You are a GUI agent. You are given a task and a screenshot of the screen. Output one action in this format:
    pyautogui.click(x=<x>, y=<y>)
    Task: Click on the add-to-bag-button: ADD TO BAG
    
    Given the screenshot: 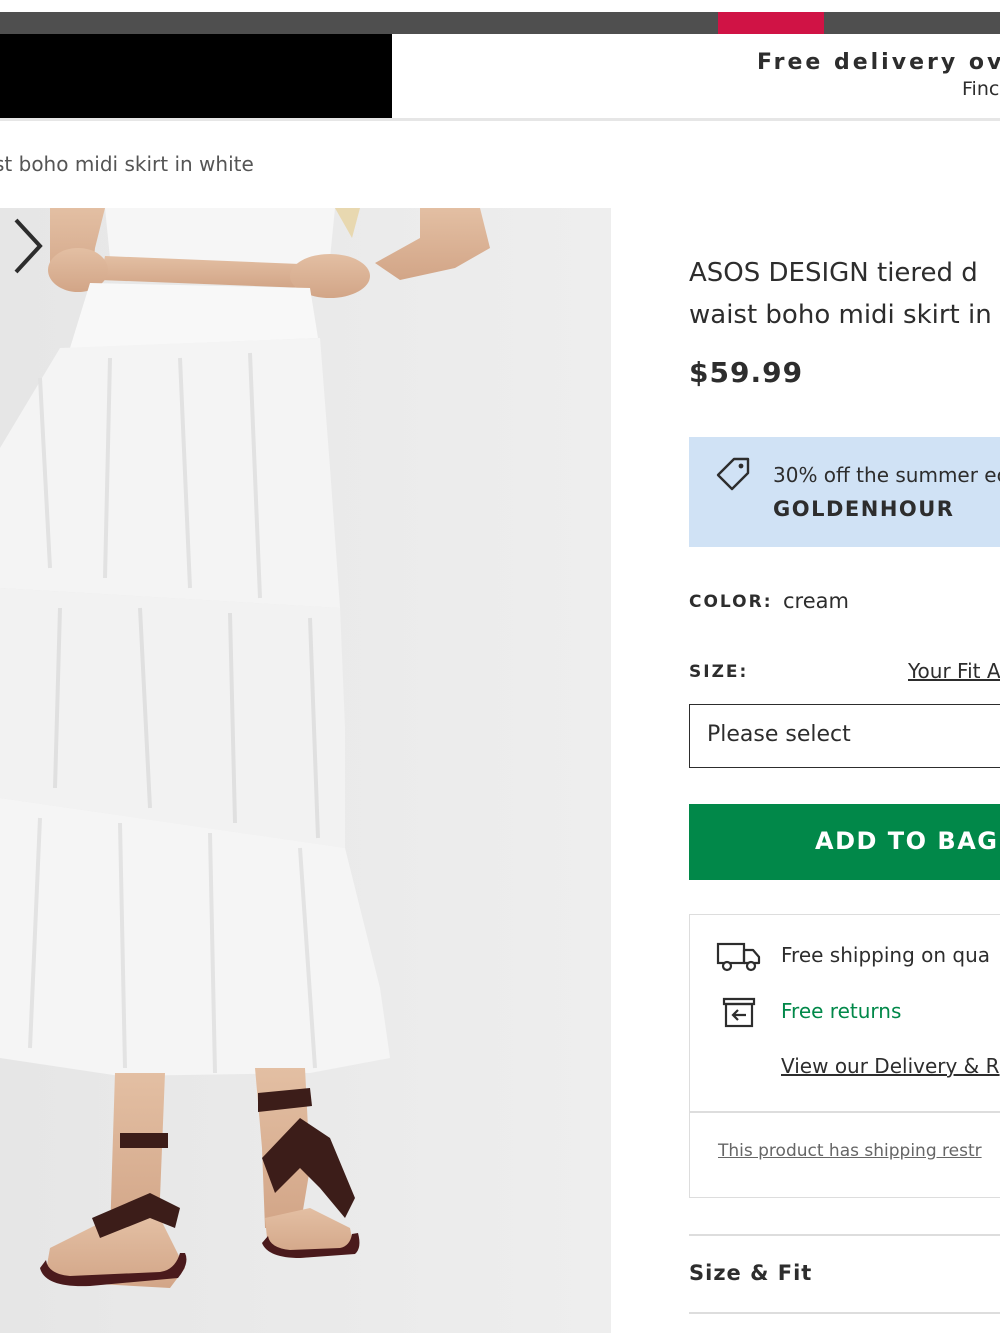 What is the action you would take?
    pyautogui.click(x=844, y=842)
    